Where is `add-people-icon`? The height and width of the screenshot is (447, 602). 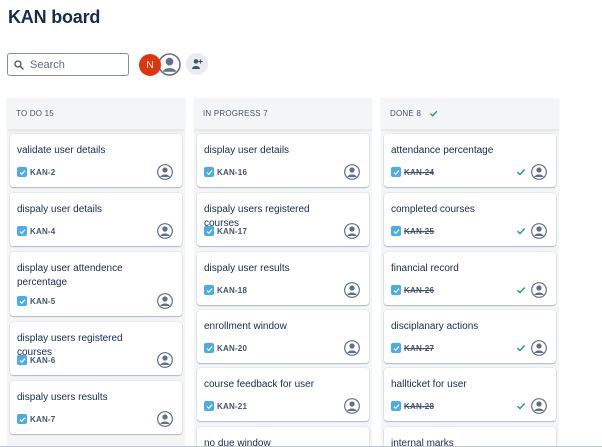
add-people-icon is located at coordinates (197, 64).